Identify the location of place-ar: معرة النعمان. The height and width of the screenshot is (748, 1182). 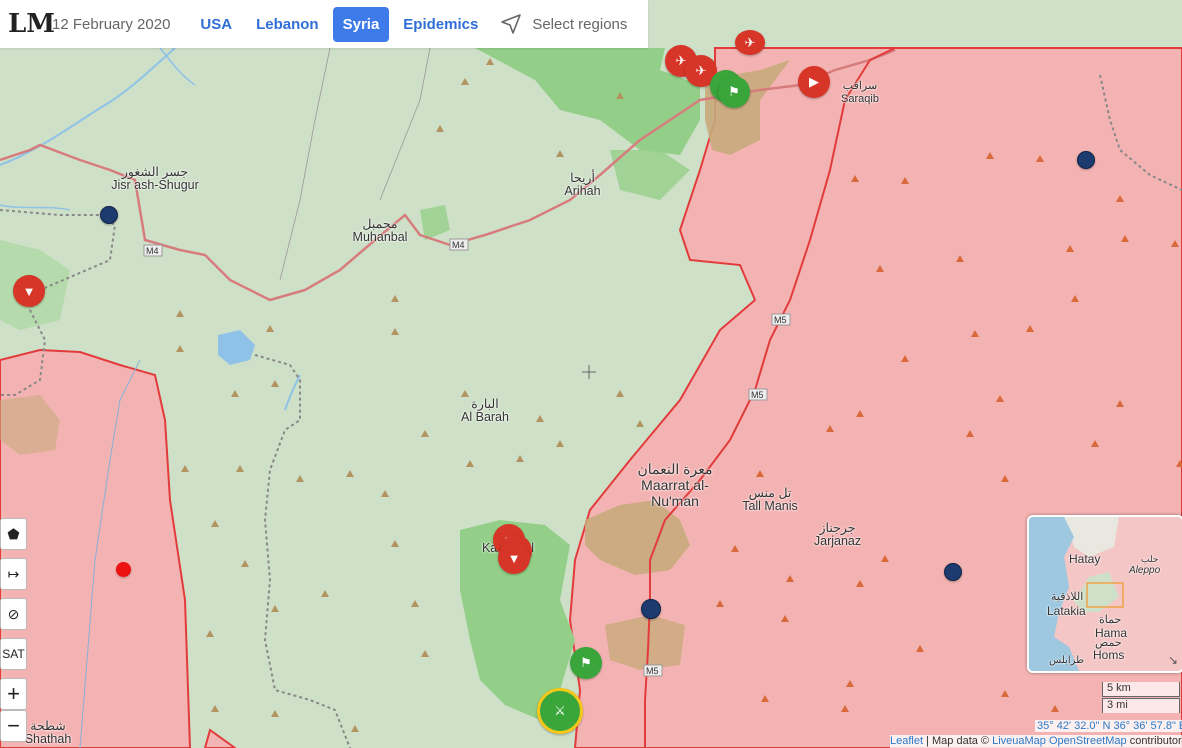
(675, 469).